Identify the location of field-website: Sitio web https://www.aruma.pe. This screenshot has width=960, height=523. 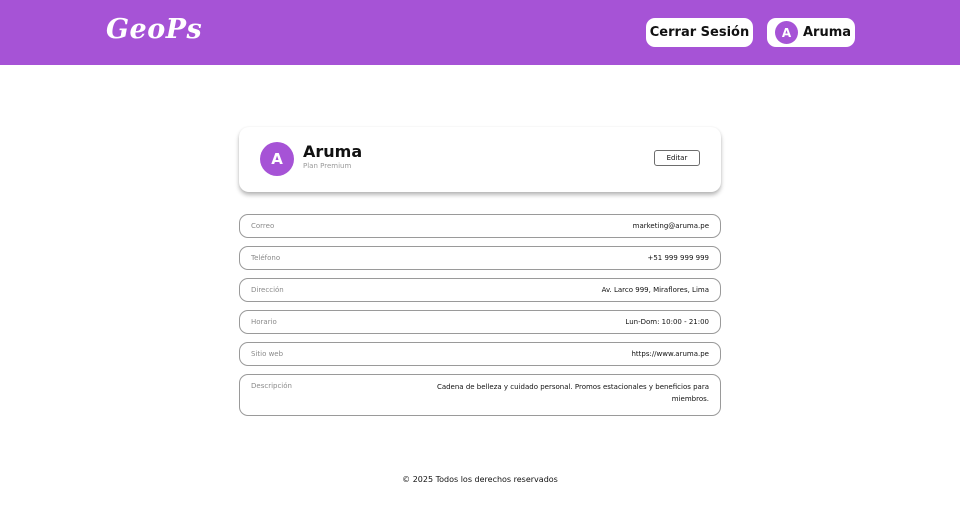
(480, 354).